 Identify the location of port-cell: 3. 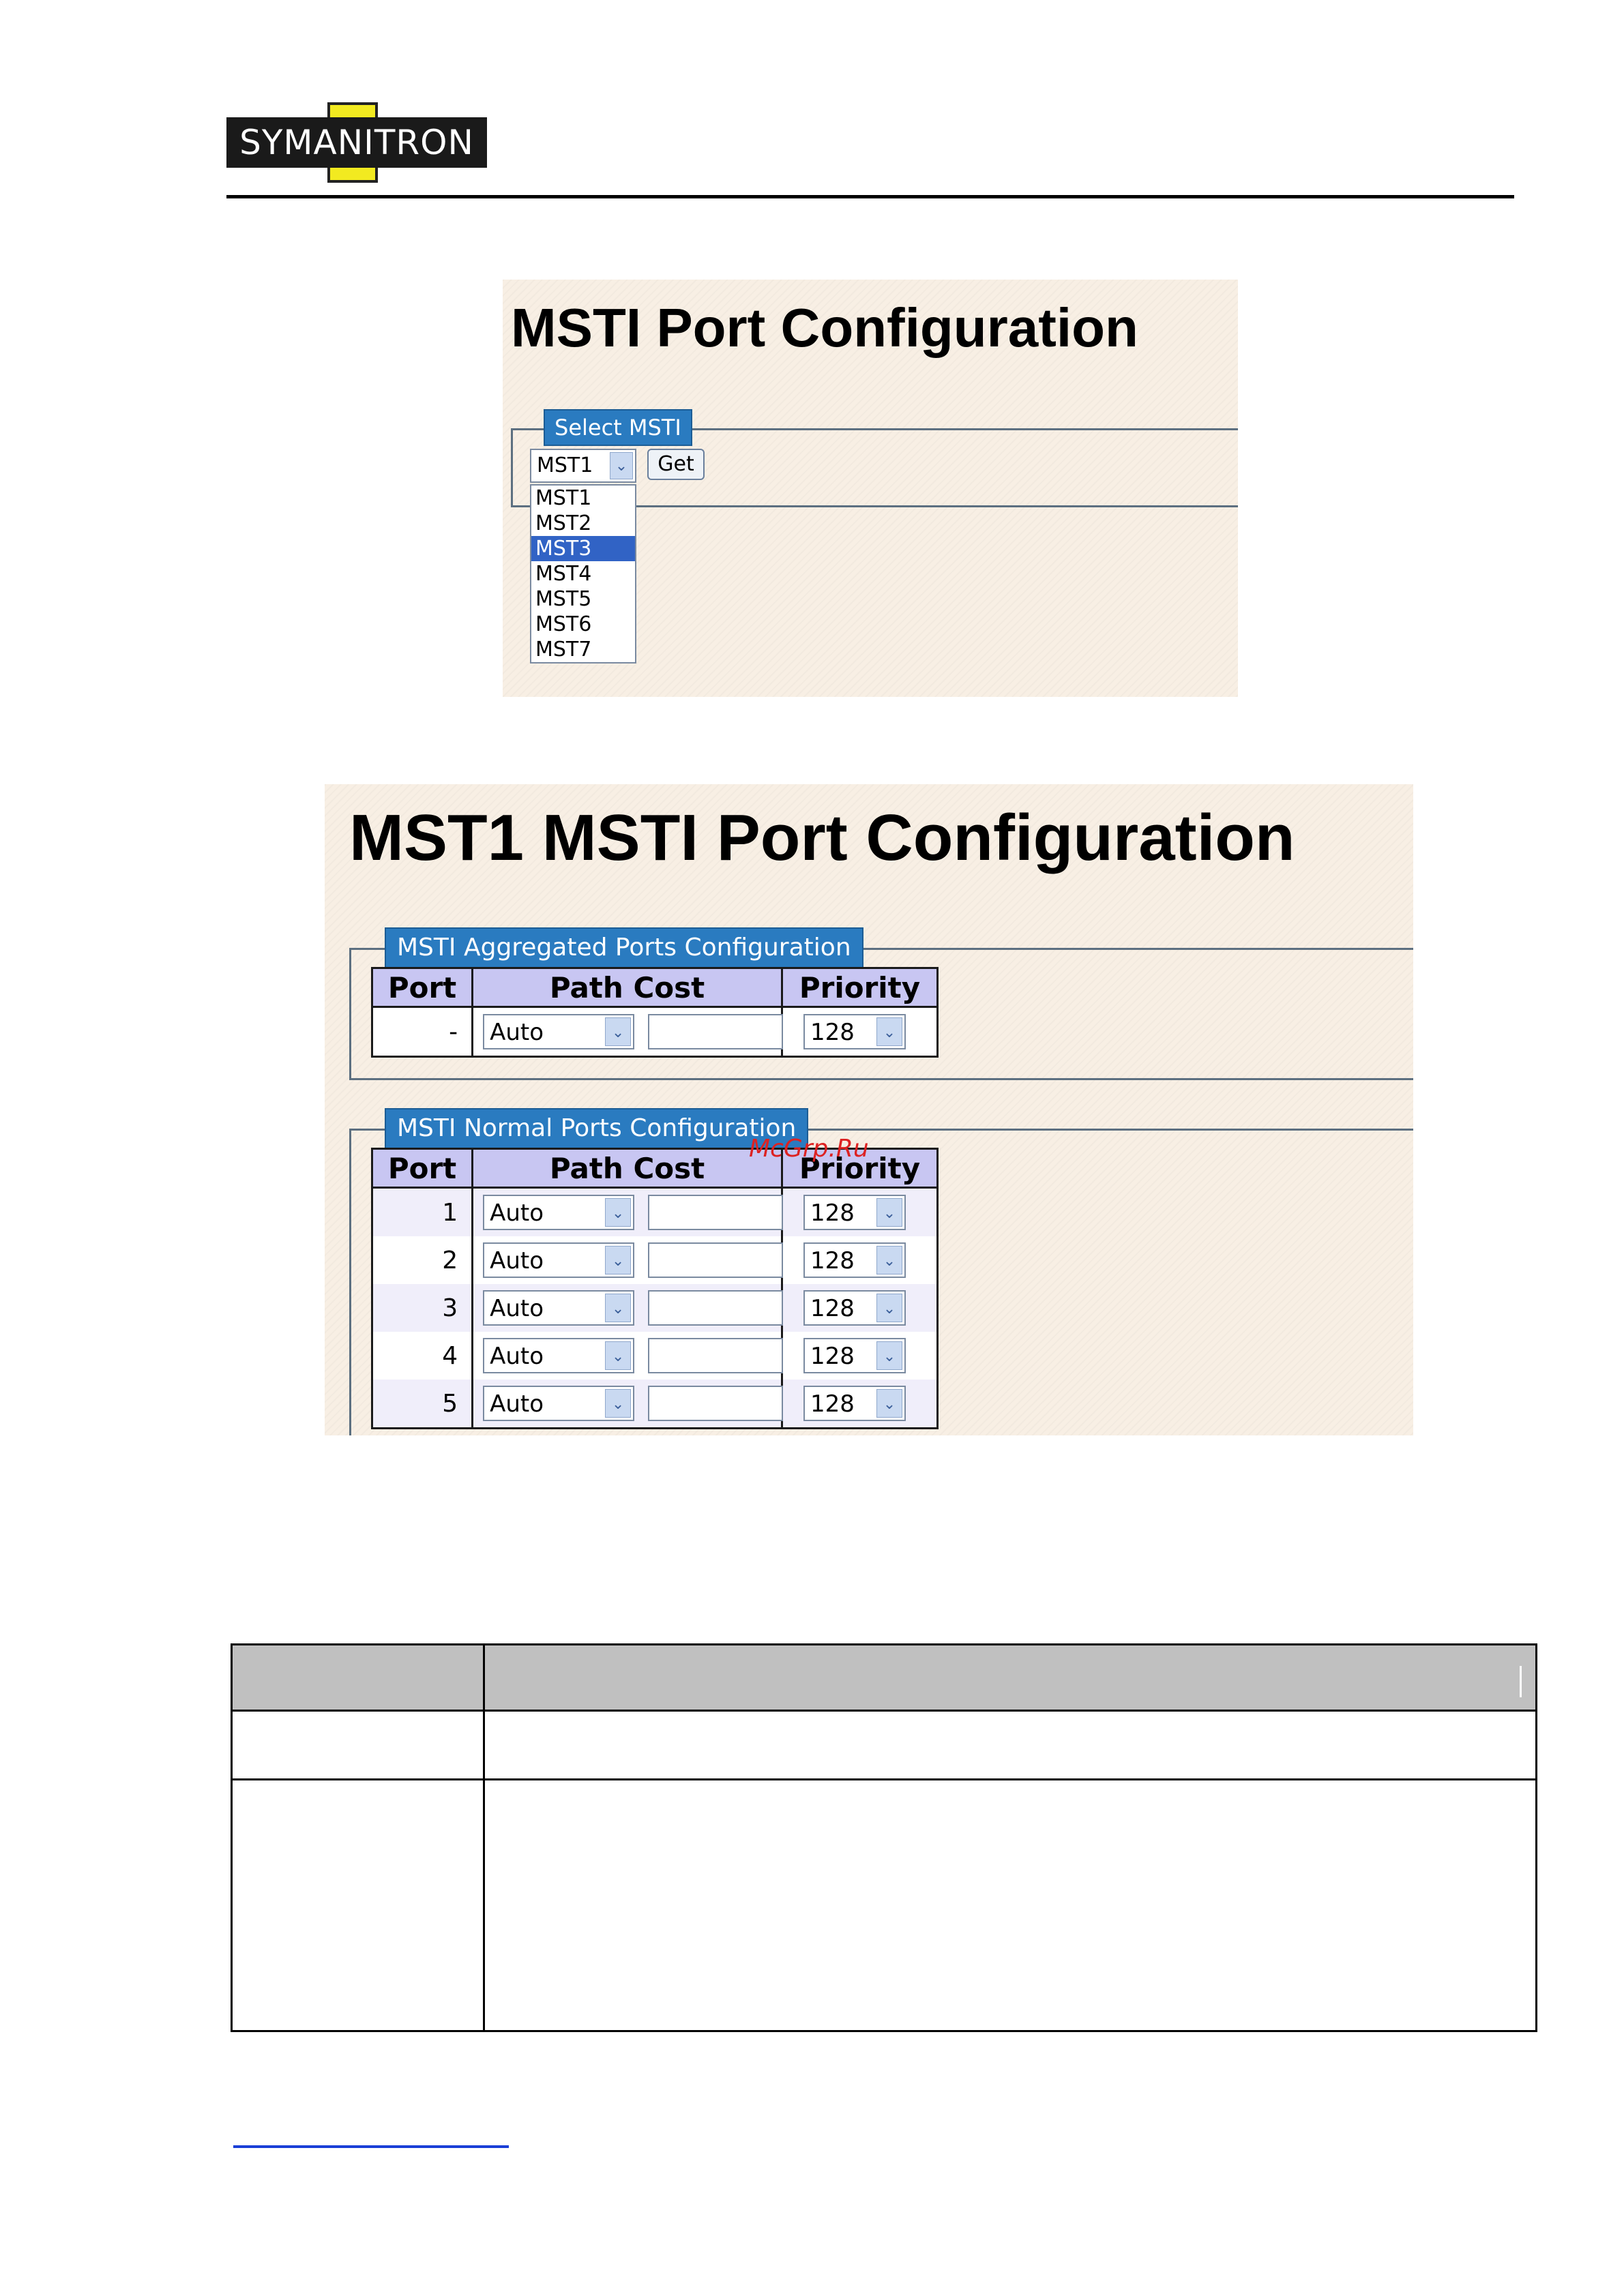
(422, 1308).